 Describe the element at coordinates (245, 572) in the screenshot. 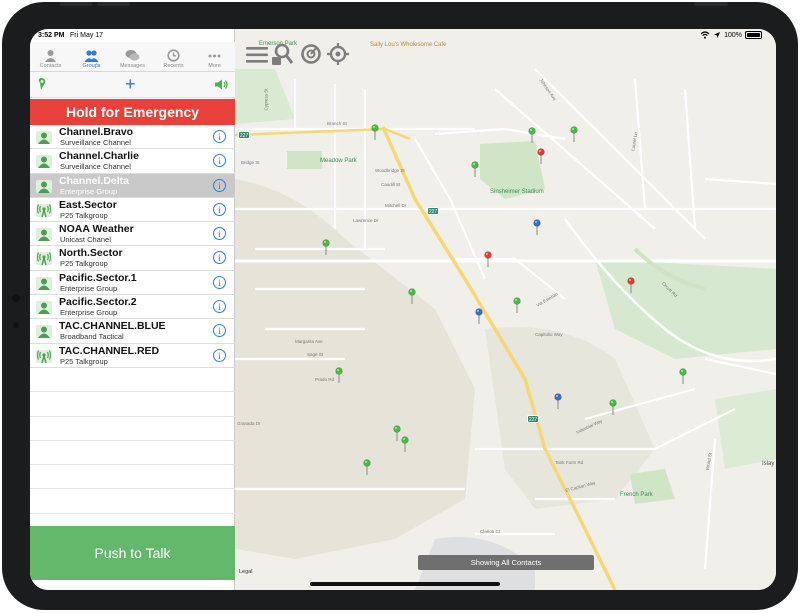

I see `legal-link: Legal` at that location.